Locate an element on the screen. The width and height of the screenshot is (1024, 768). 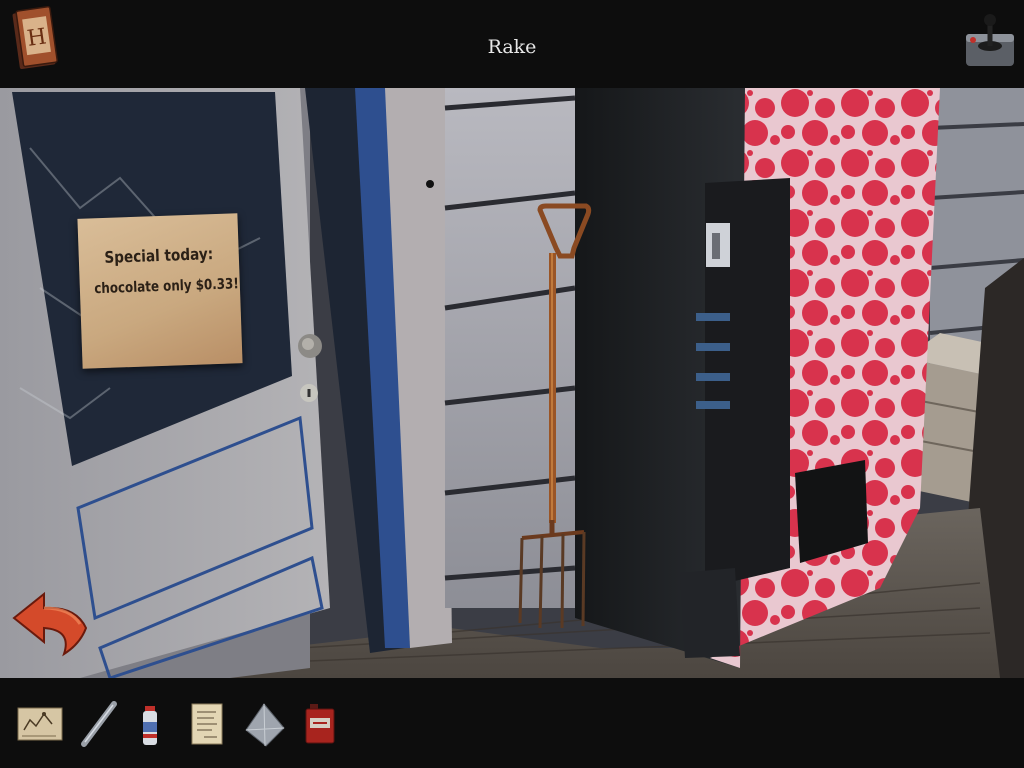
sign-line-1: Special today: is located at coordinates (159, 255).